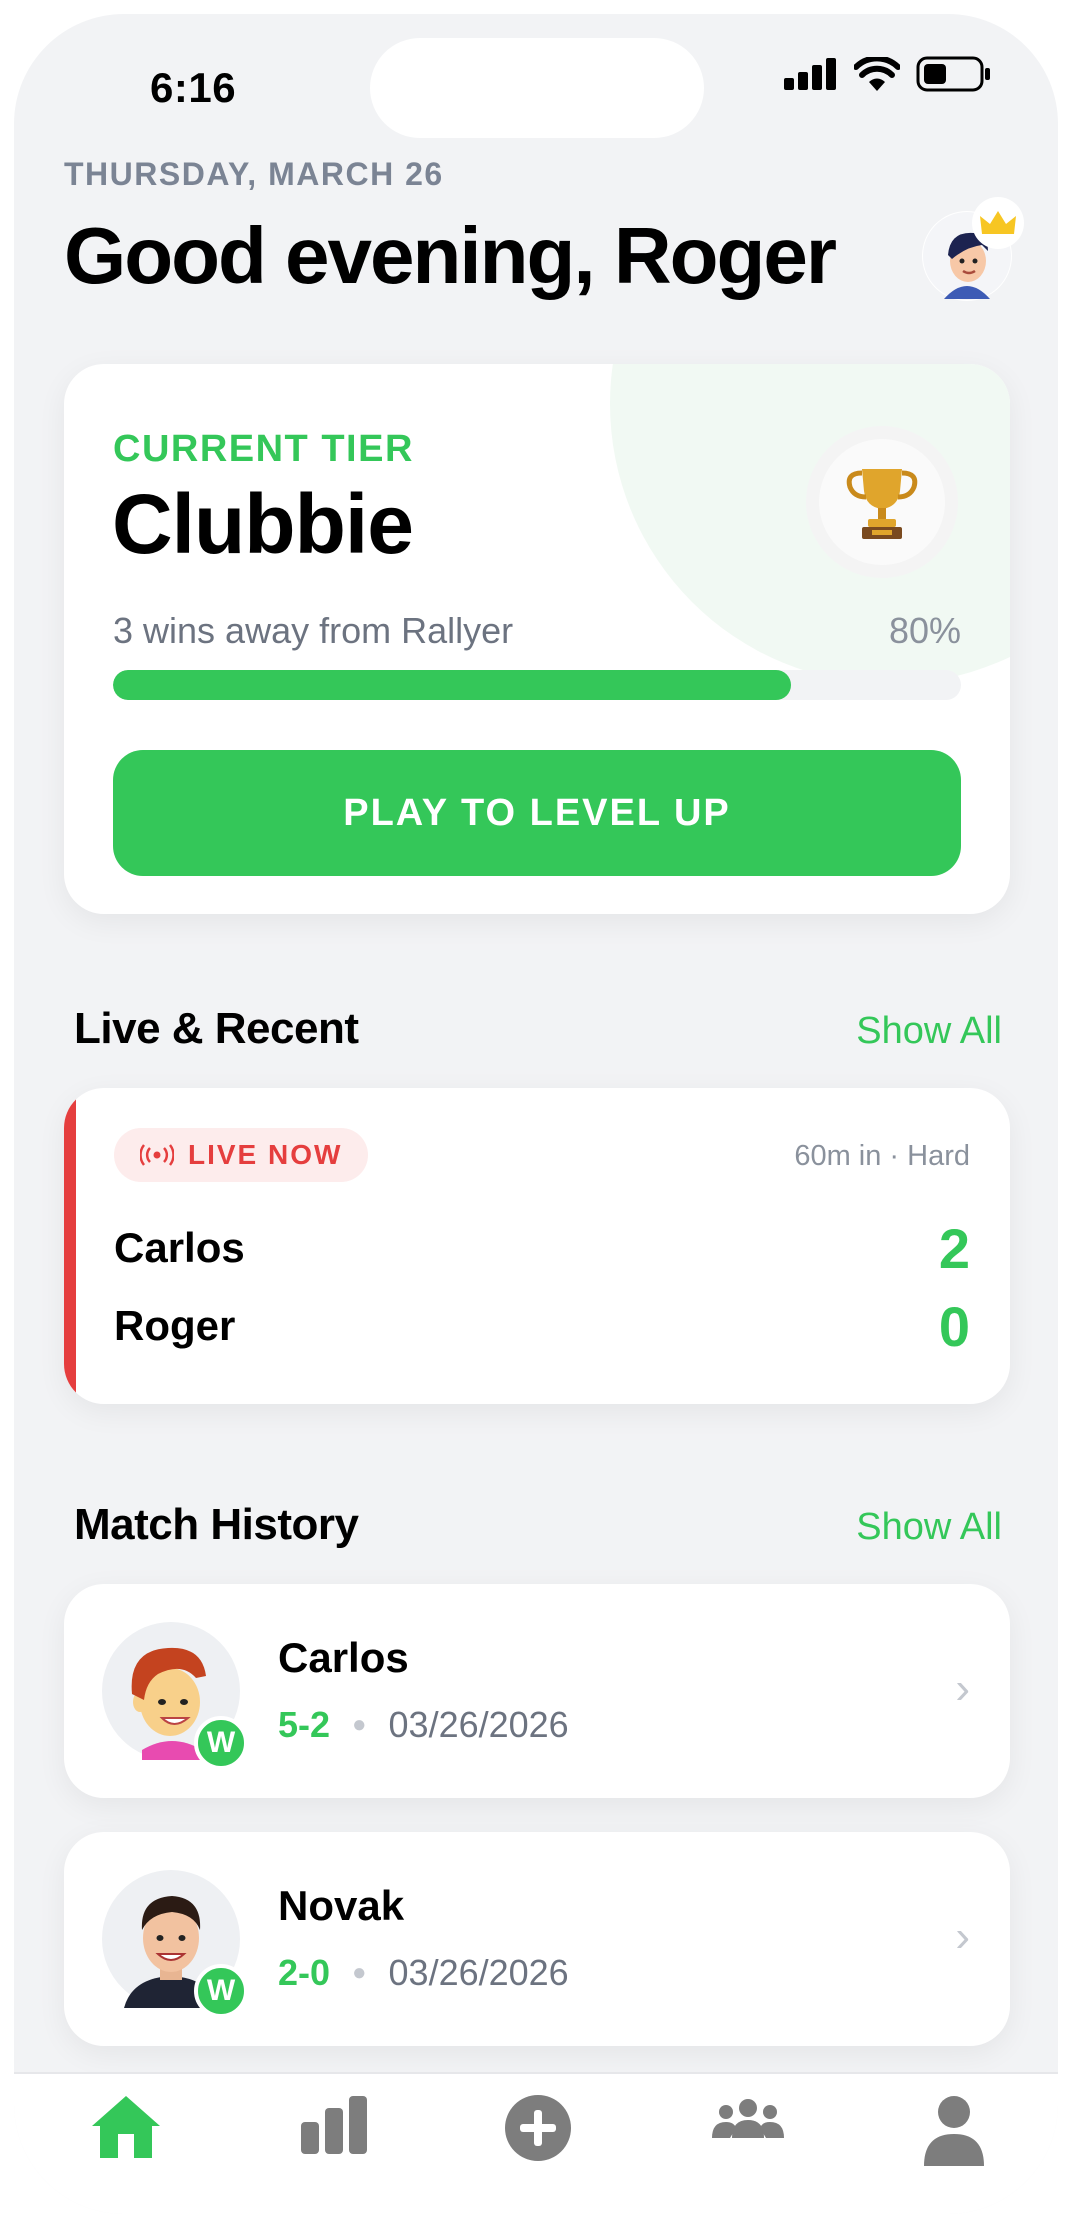 This screenshot has height=2214, width=1072. I want to click on tab-bar, so click(536, 2143).